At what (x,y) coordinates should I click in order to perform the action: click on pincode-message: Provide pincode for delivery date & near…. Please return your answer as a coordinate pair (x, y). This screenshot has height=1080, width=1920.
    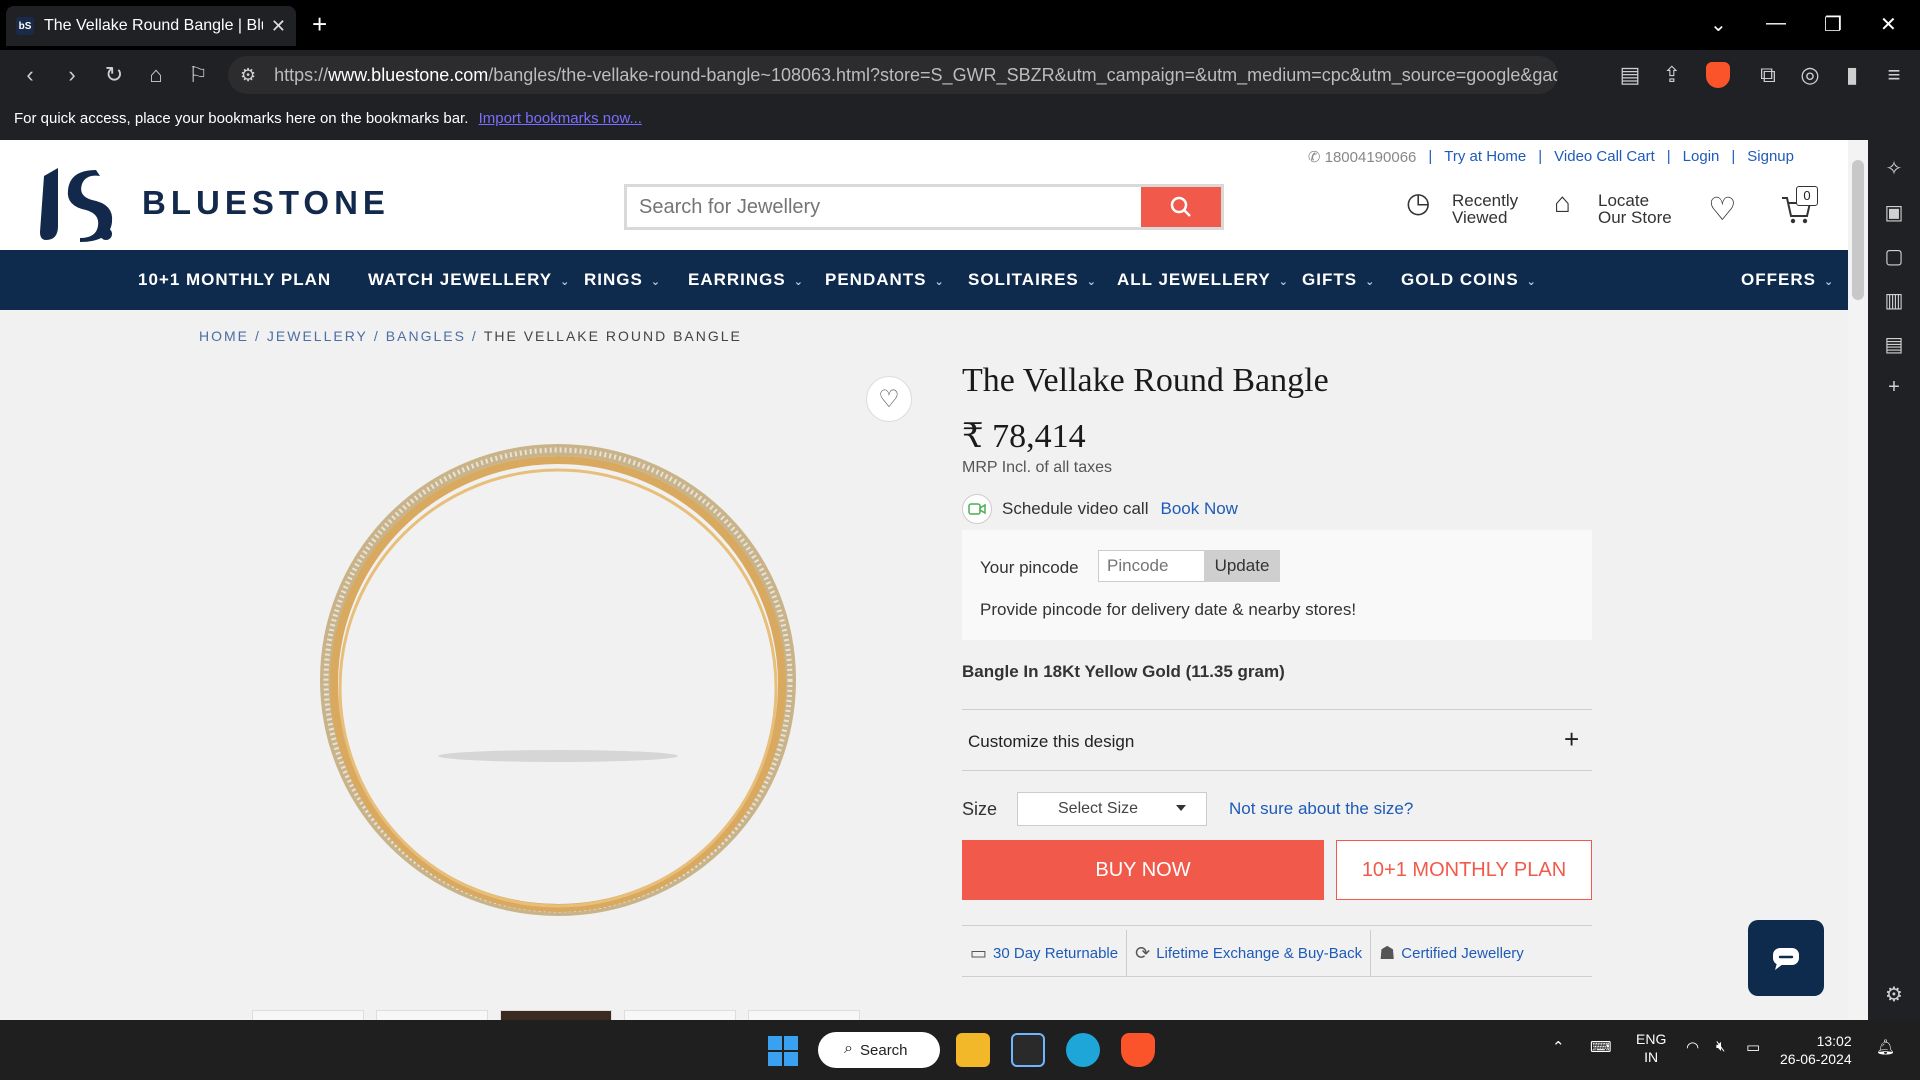
    Looking at the image, I should click on (1168, 609).